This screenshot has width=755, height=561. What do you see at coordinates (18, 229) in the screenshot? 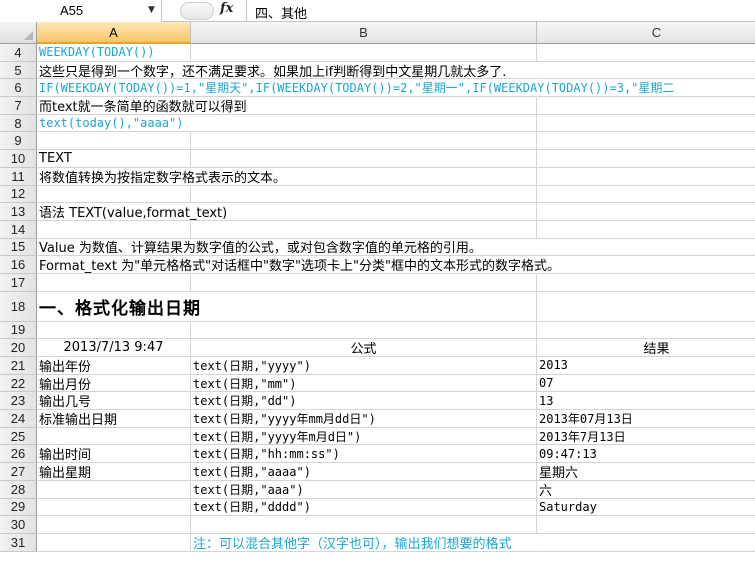
I see `row-header: 14` at bounding box center [18, 229].